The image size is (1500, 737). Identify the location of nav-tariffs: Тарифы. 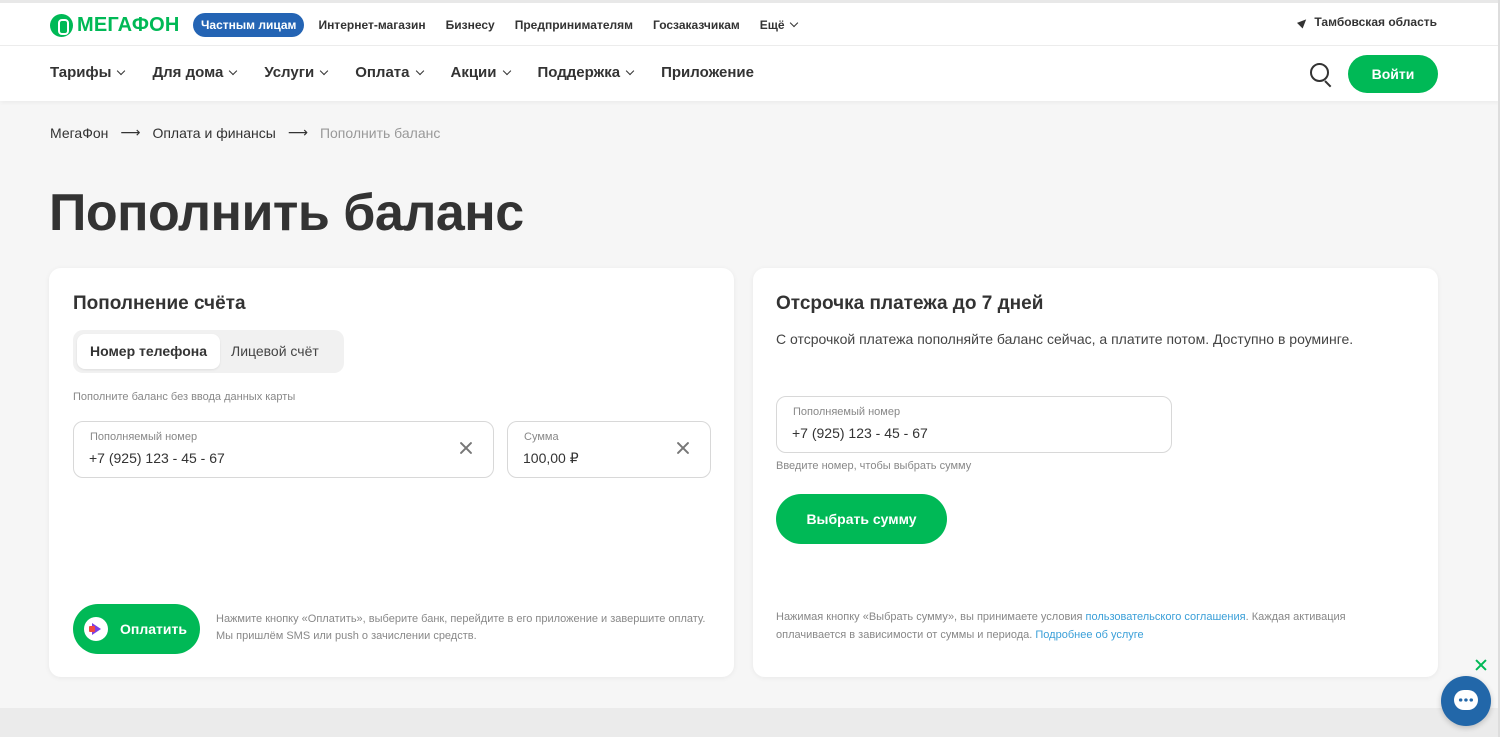
(88, 72).